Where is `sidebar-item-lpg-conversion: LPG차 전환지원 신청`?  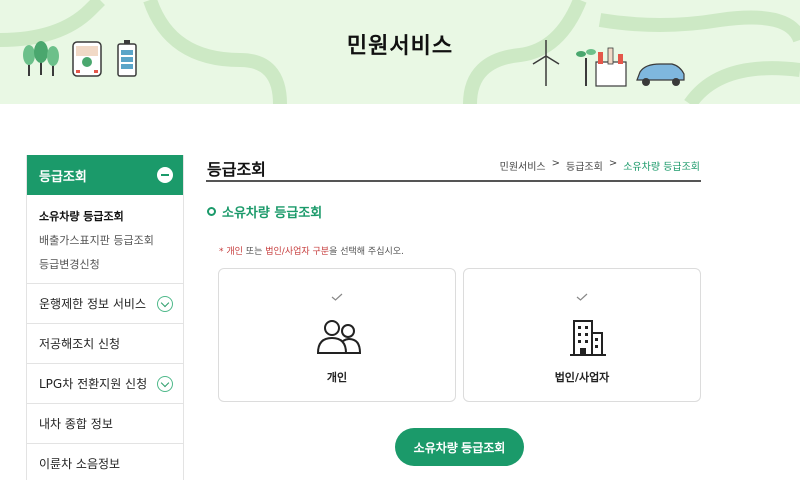 sidebar-item-lpg-conversion: LPG차 전환지원 신청 is located at coordinates (105, 384).